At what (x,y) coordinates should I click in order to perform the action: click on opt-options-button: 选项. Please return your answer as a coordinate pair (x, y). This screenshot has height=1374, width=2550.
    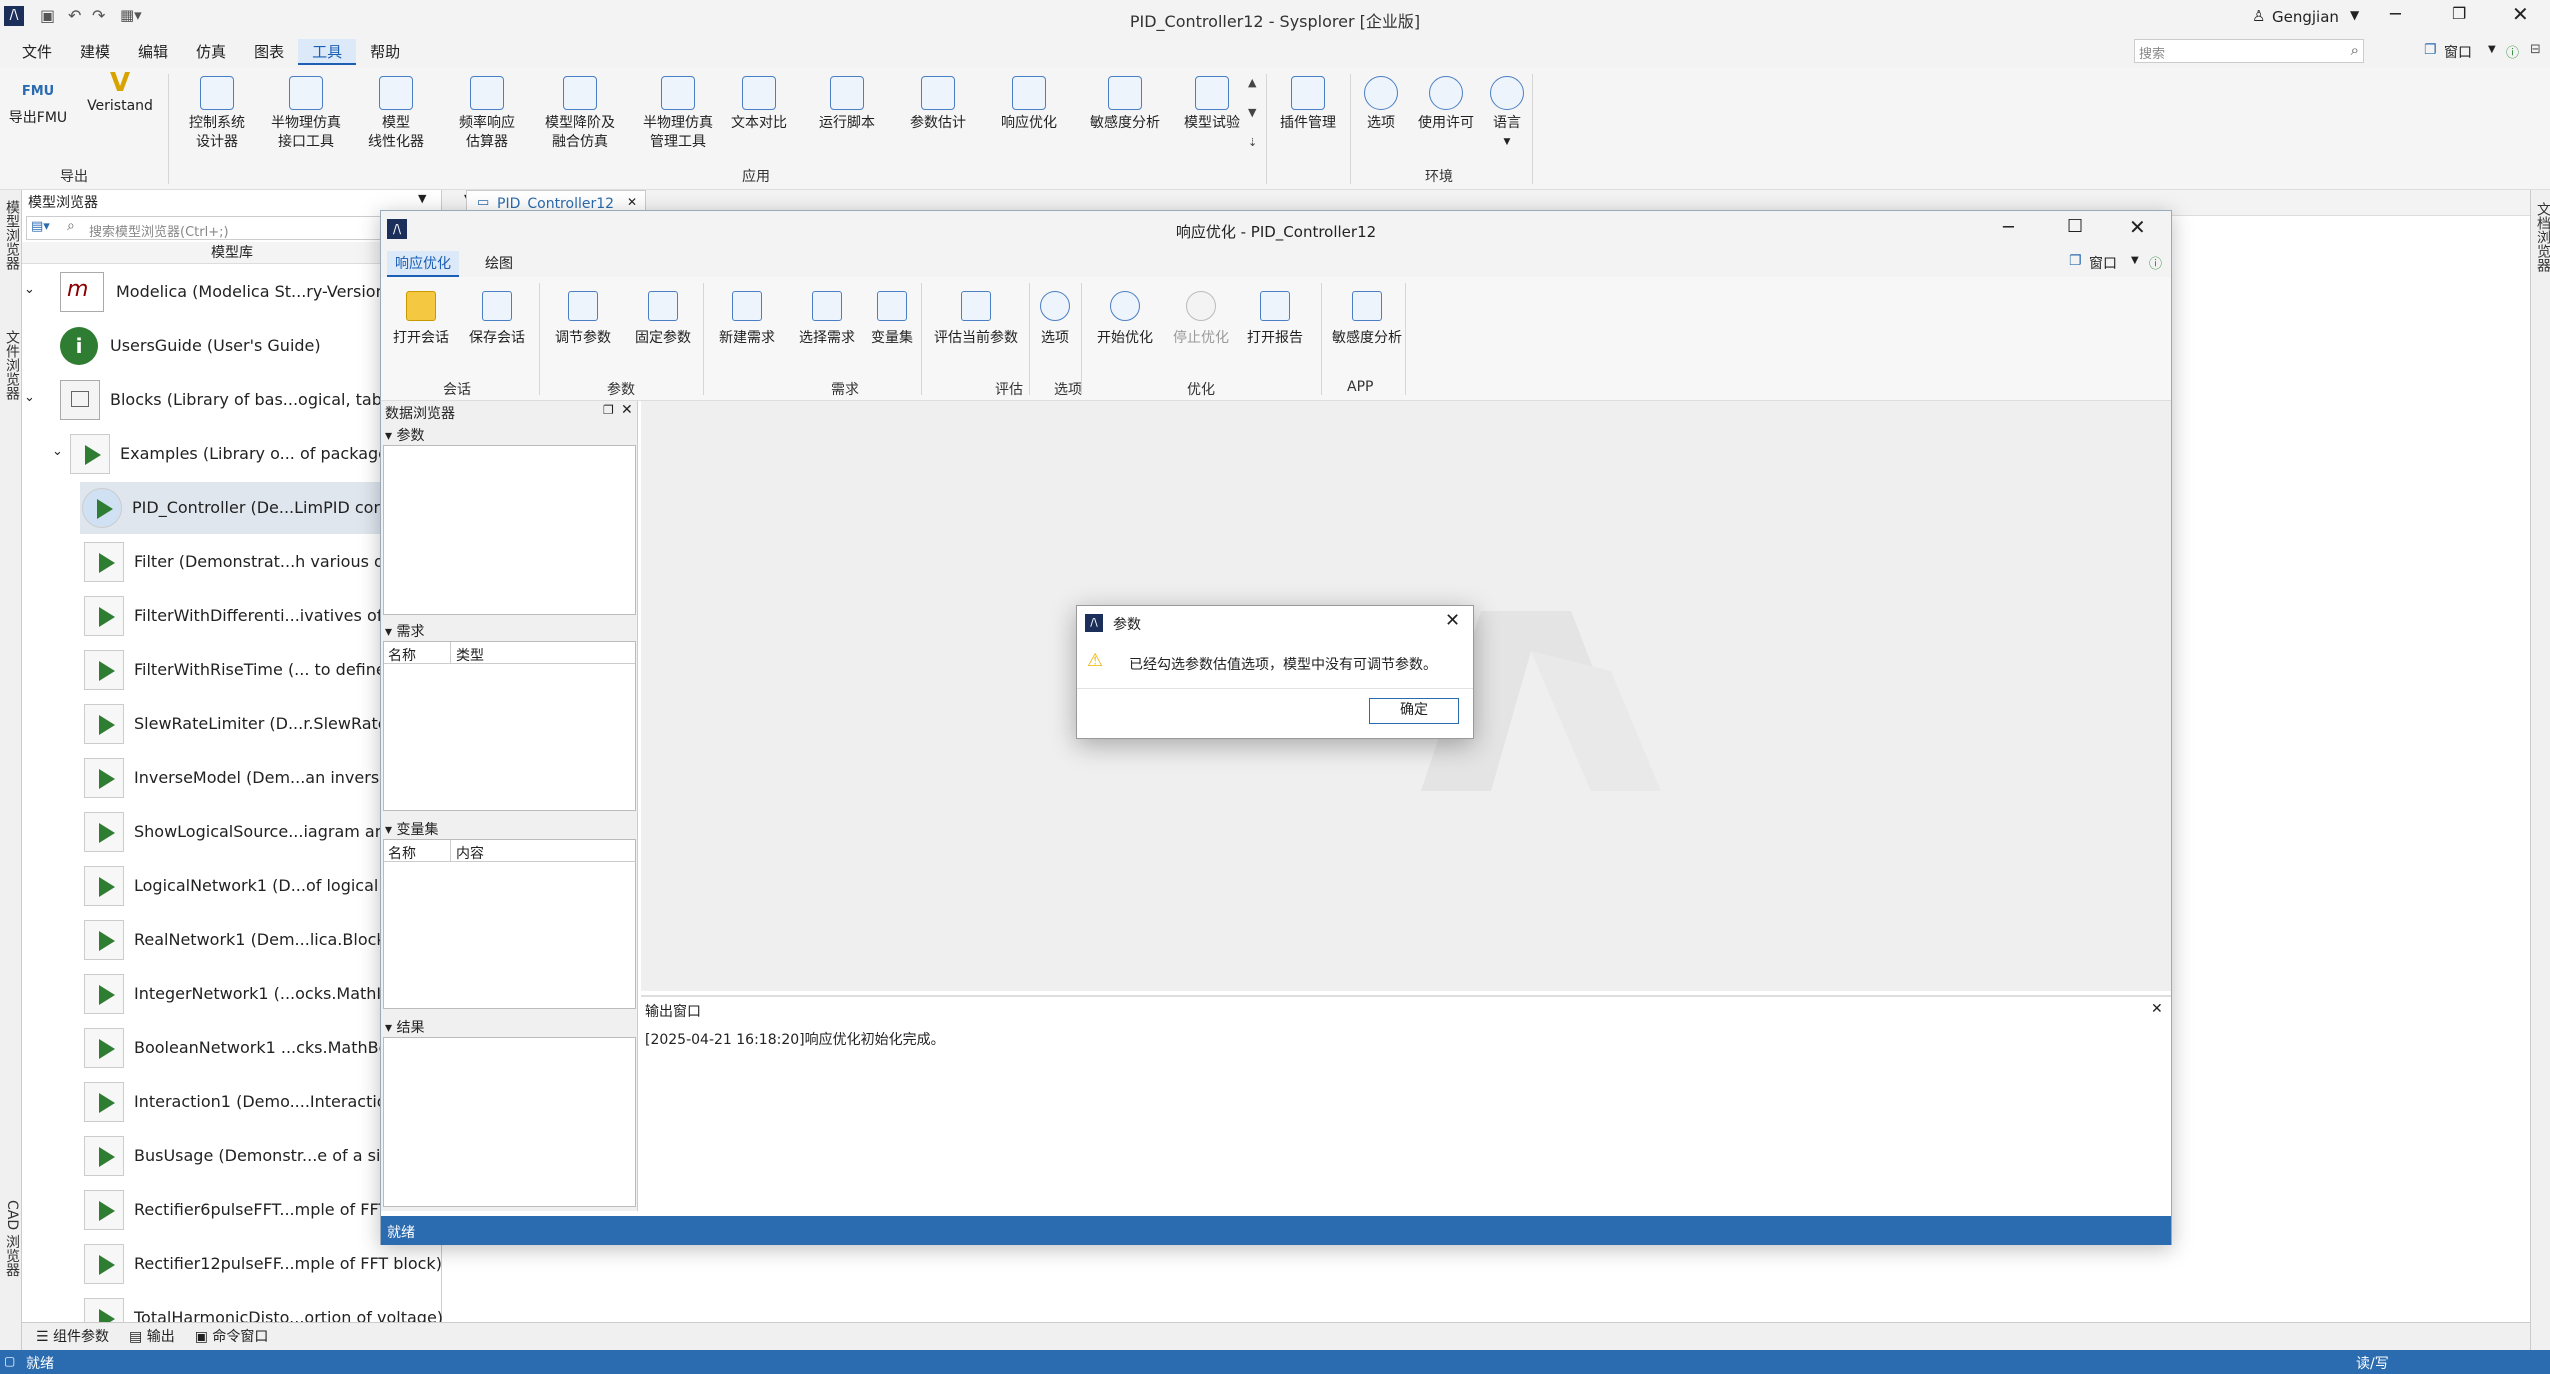
    Looking at the image, I should click on (1055, 312).